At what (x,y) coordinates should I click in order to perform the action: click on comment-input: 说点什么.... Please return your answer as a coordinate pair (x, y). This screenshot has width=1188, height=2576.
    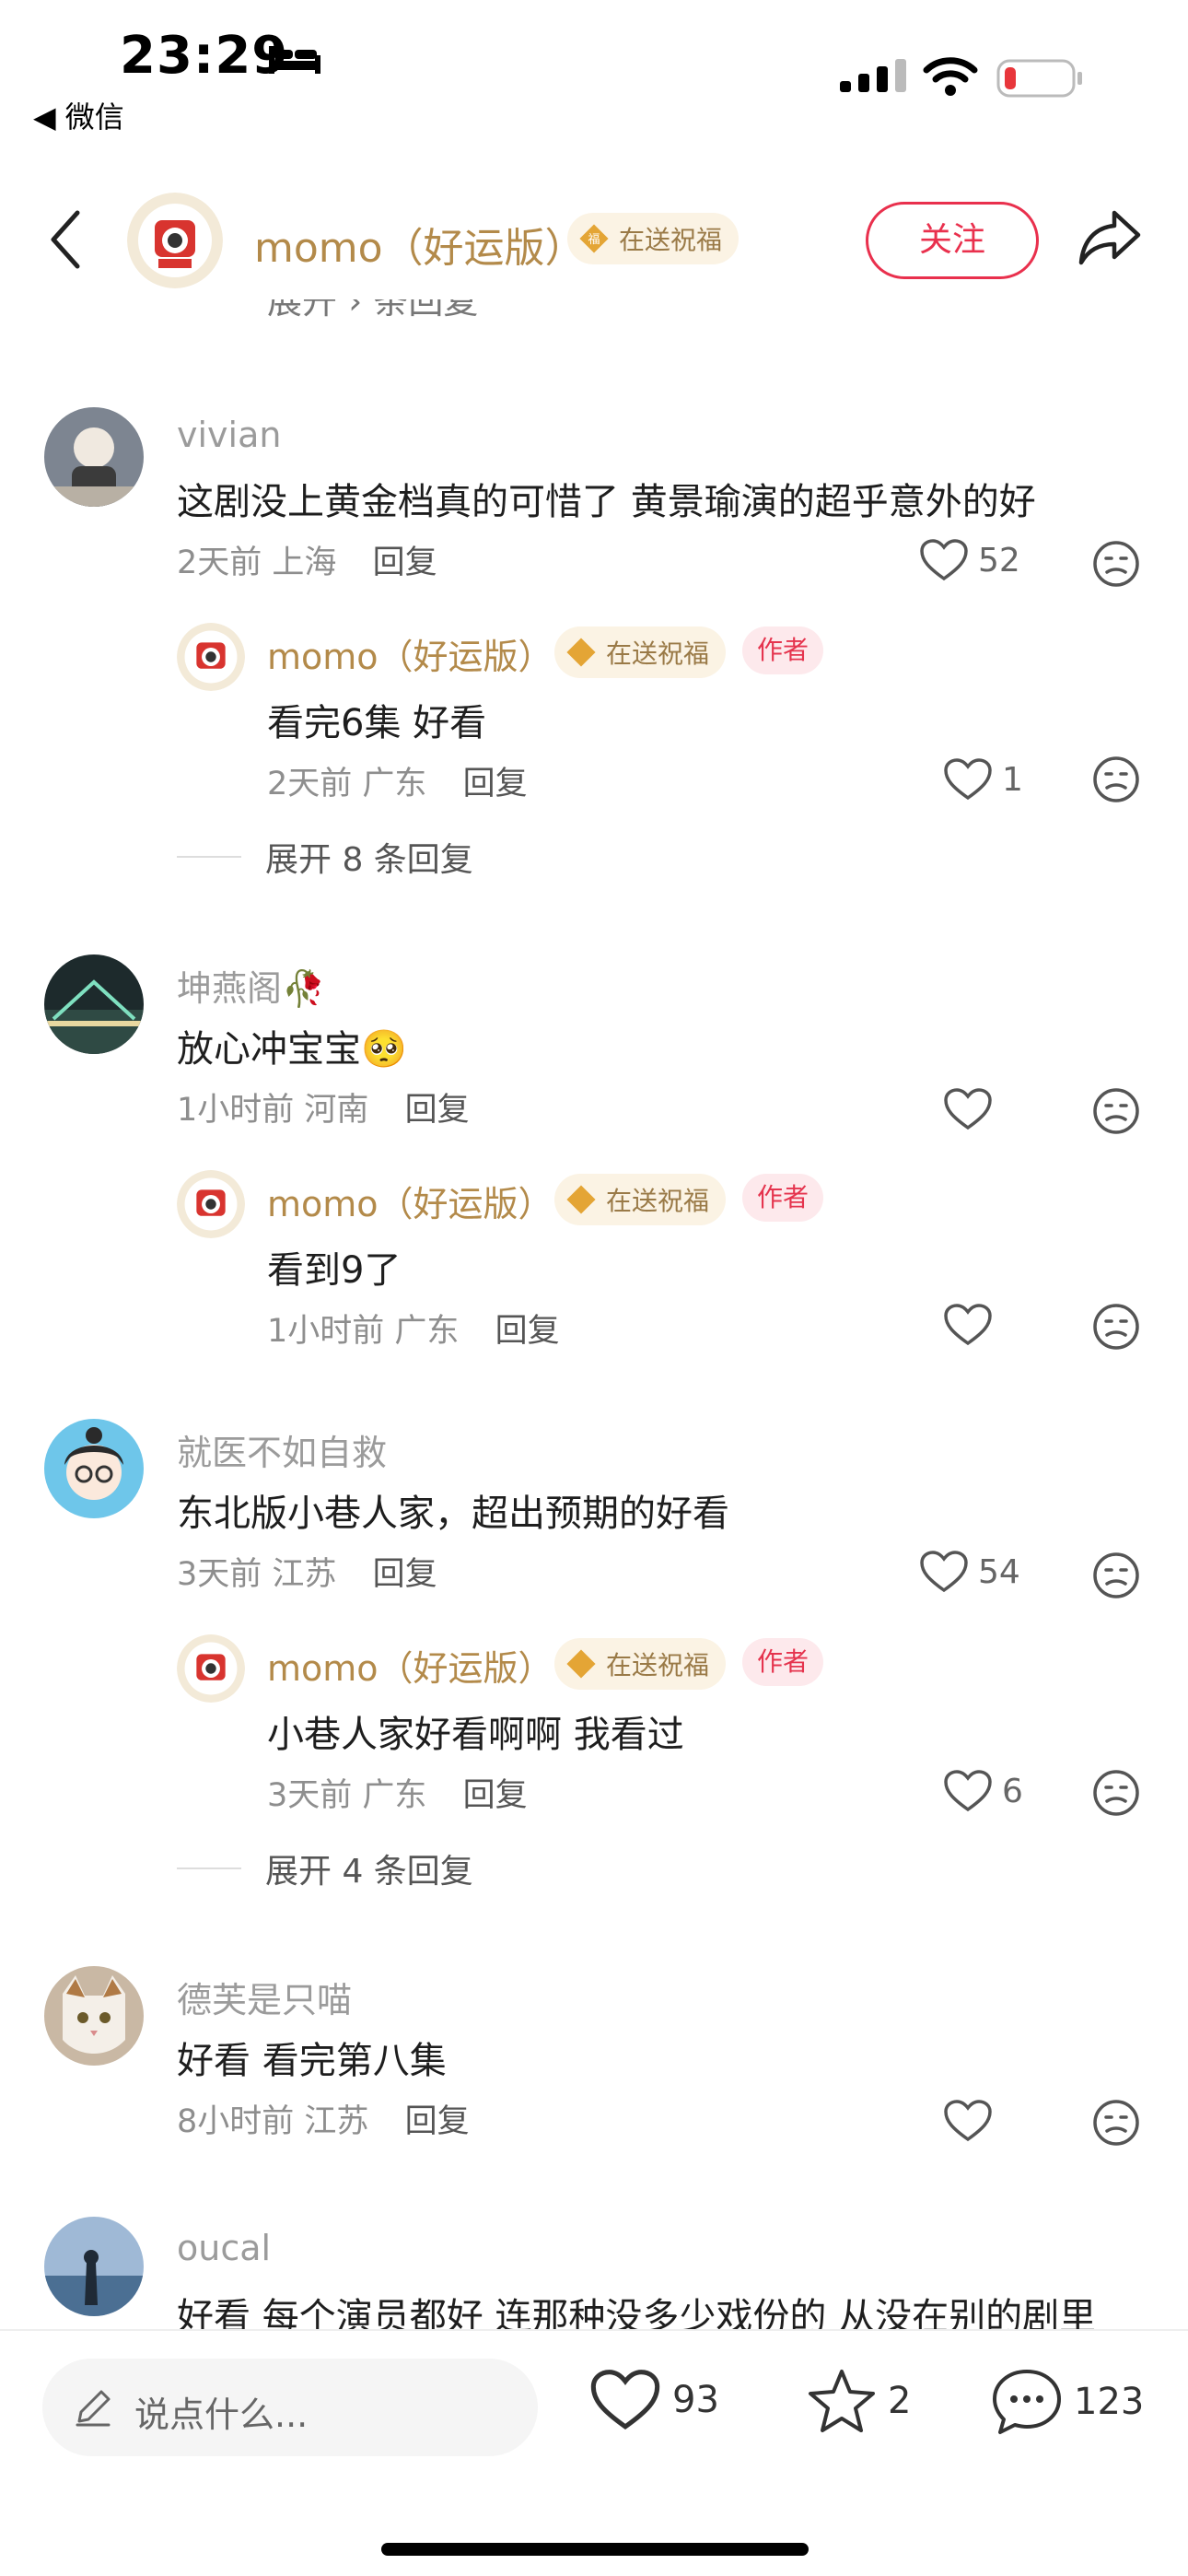
    Looking at the image, I should click on (290, 2407).